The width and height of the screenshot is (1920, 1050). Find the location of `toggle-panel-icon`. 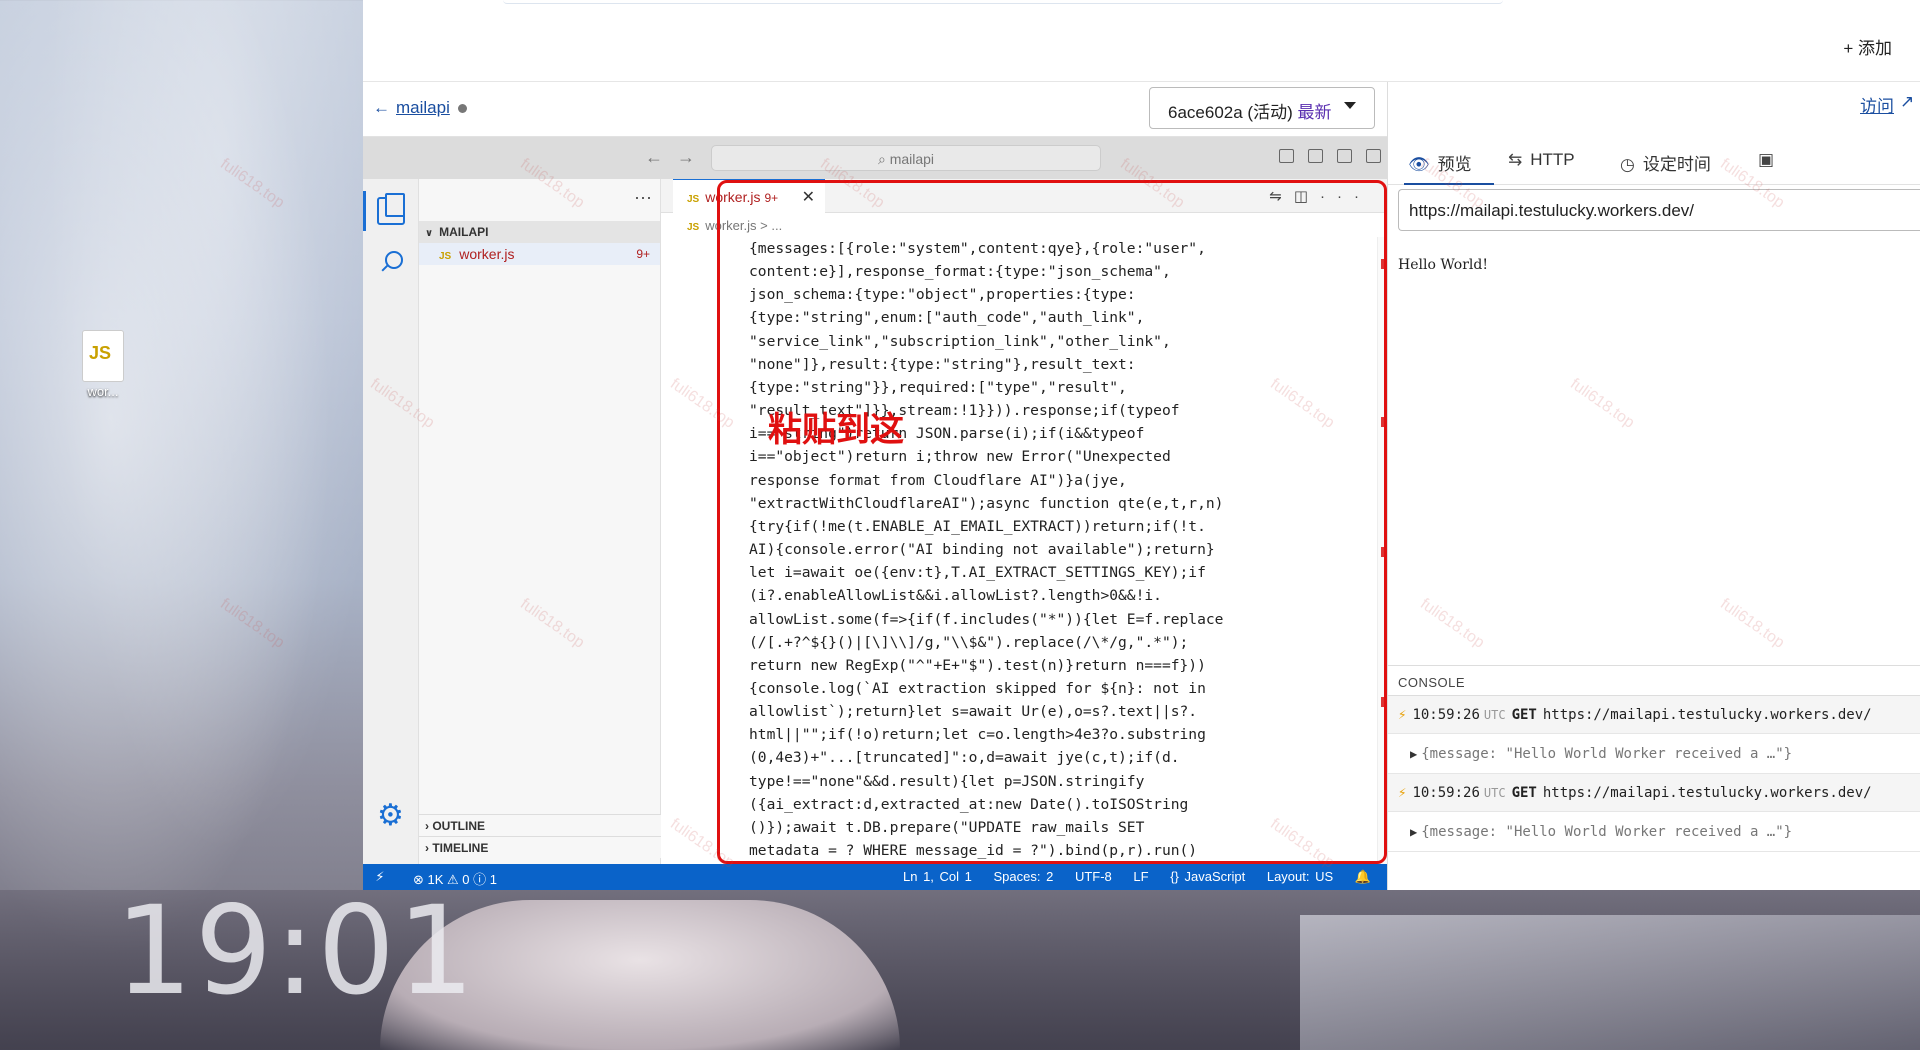

toggle-panel-icon is located at coordinates (1344, 156).